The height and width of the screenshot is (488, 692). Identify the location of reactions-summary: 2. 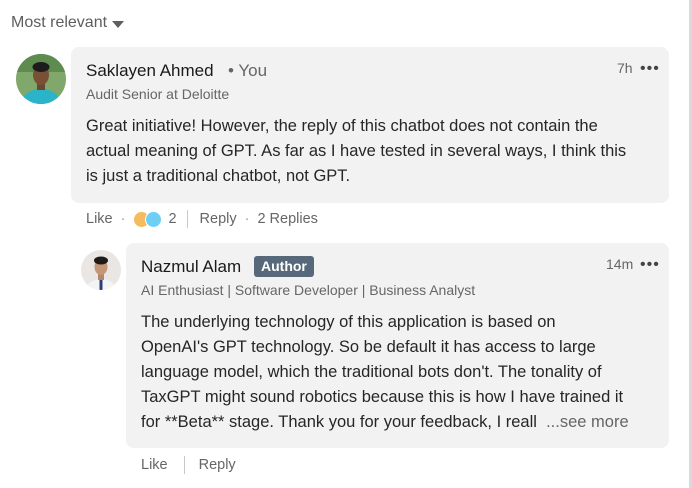
(155, 219).